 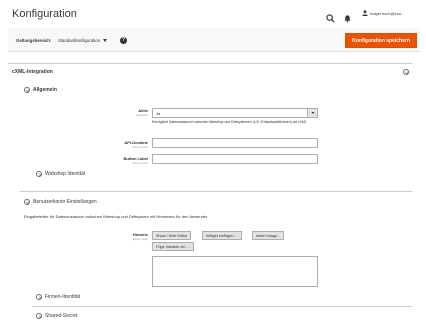 What do you see at coordinates (61, 316) in the screenshot?
I see `group-title-shared-secret: Shared-Secret` at bounding box center [61, 316].